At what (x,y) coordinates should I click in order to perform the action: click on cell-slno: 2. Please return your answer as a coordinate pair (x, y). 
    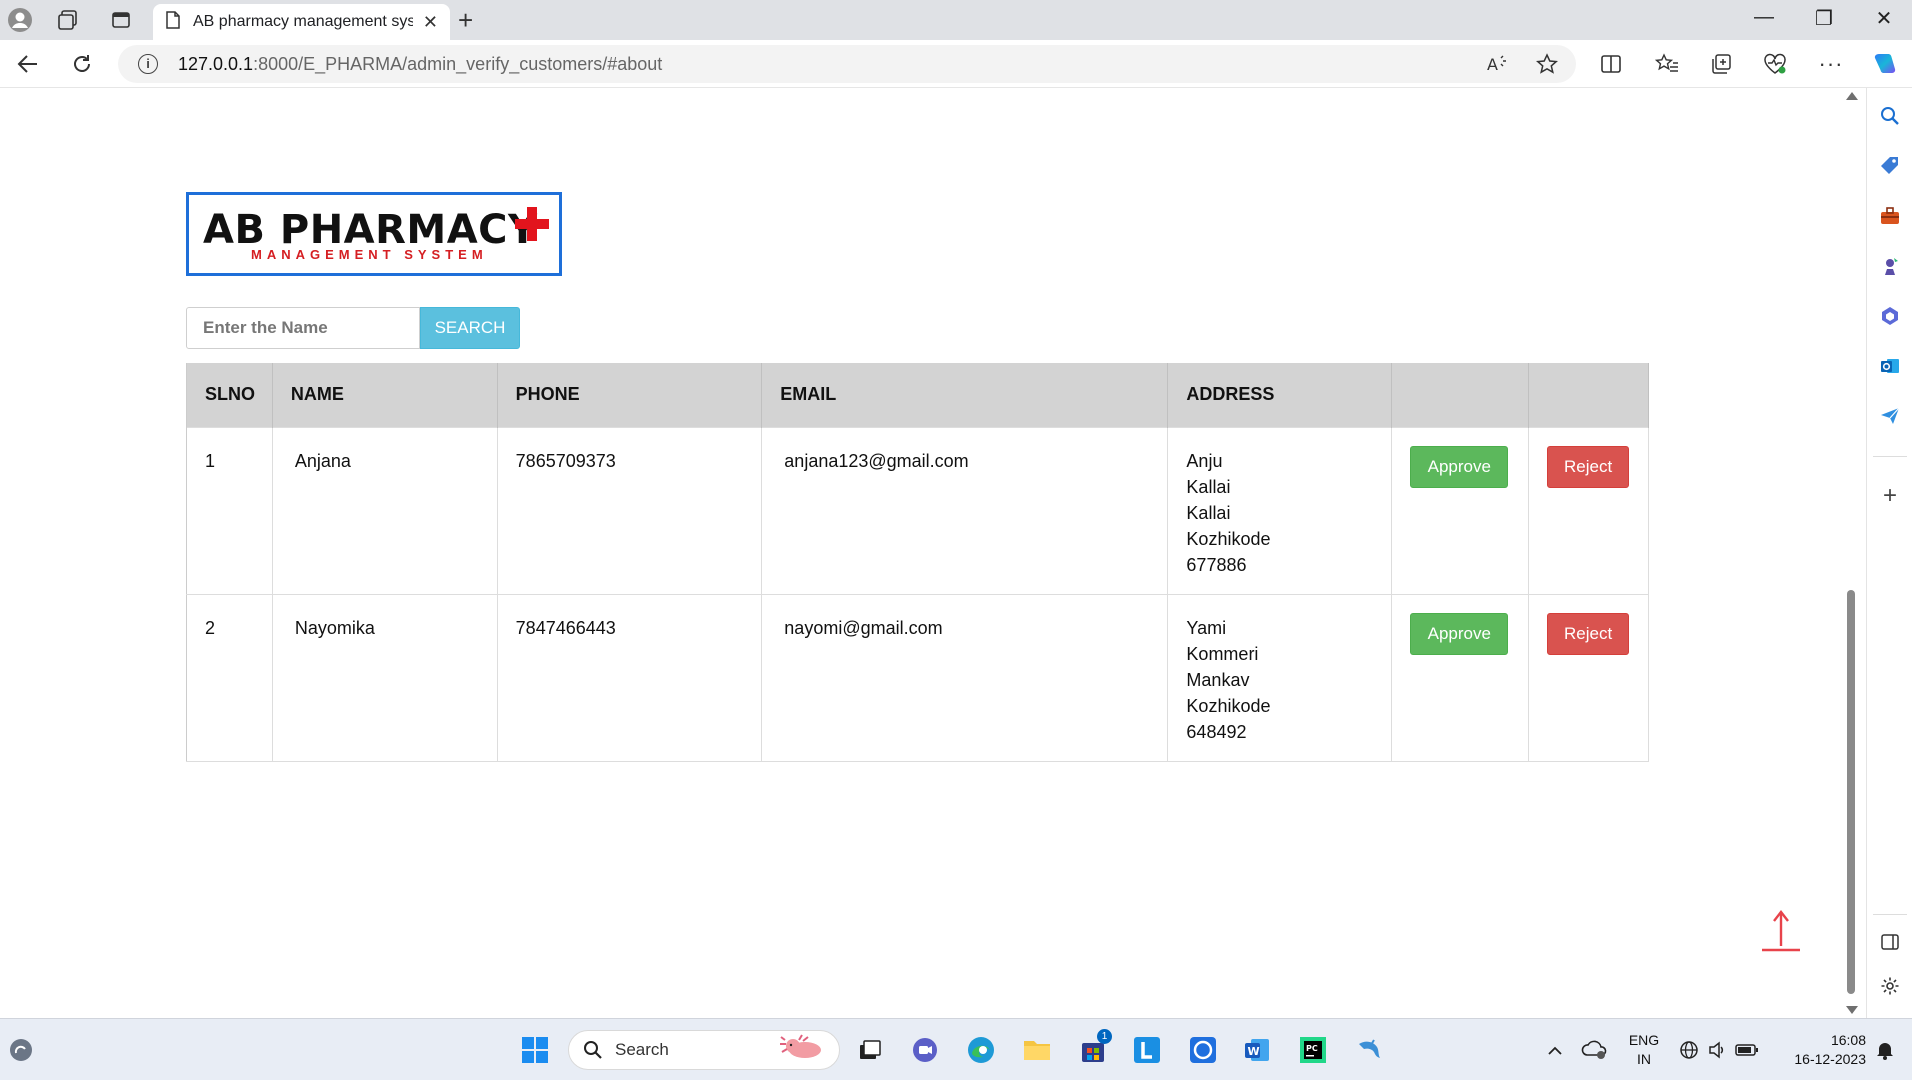
    Looking at the image, I should click on (229, 677).